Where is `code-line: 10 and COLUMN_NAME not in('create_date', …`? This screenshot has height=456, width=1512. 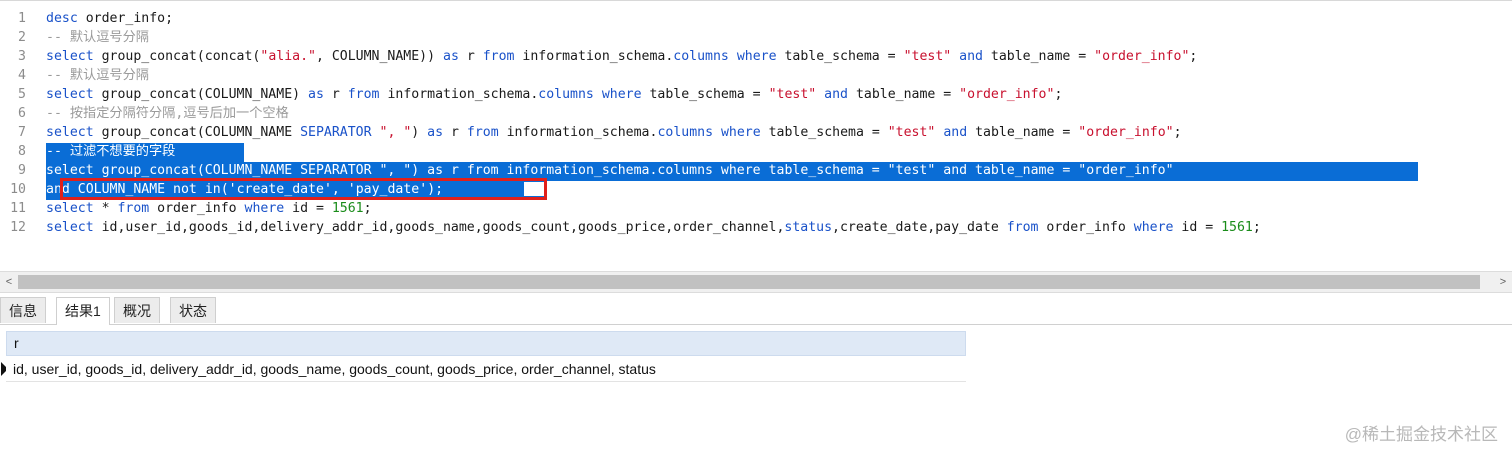
code-line: 10 and COLUMN_NAME not in('create_date', … is located at coordinates (756, 189).